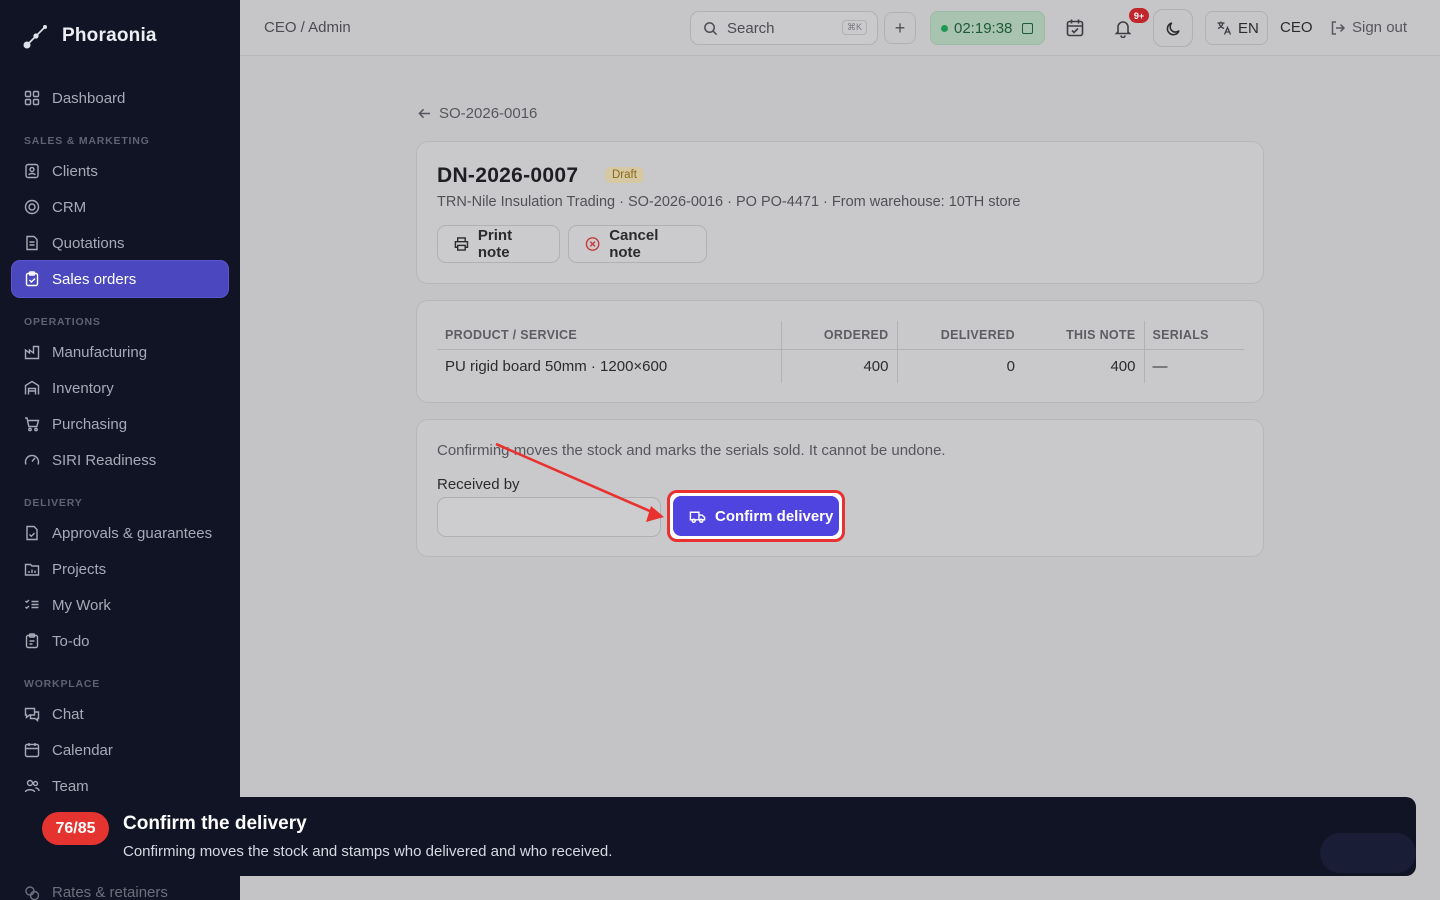  I want to click on column-header-product: PRODUCT / SERVICE, so click(609, 335).